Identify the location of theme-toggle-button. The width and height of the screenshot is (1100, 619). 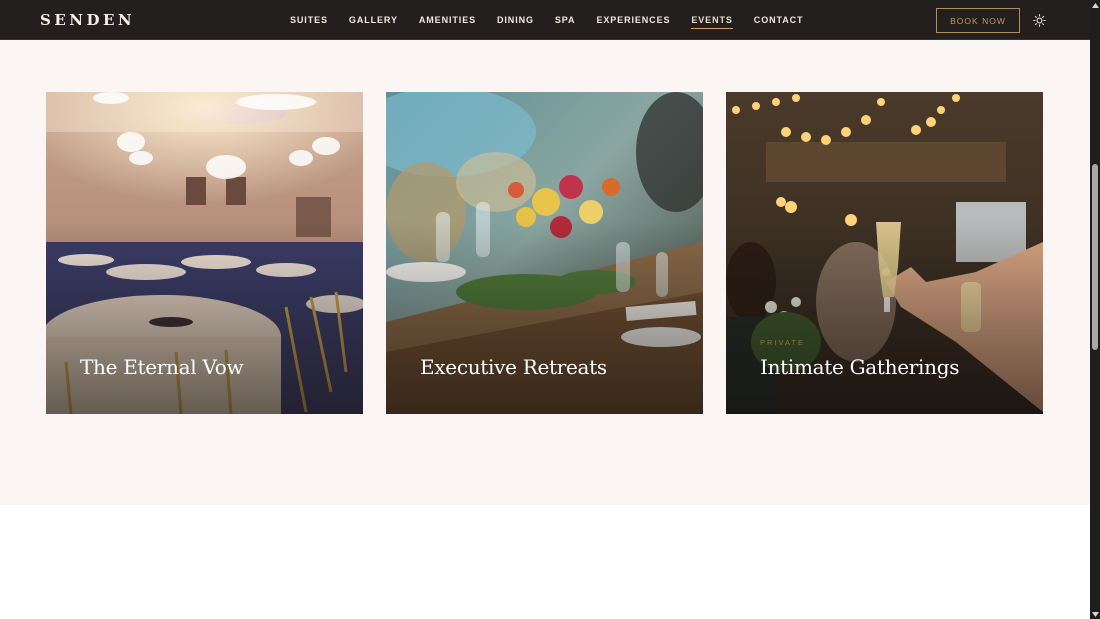
(1039, 20).